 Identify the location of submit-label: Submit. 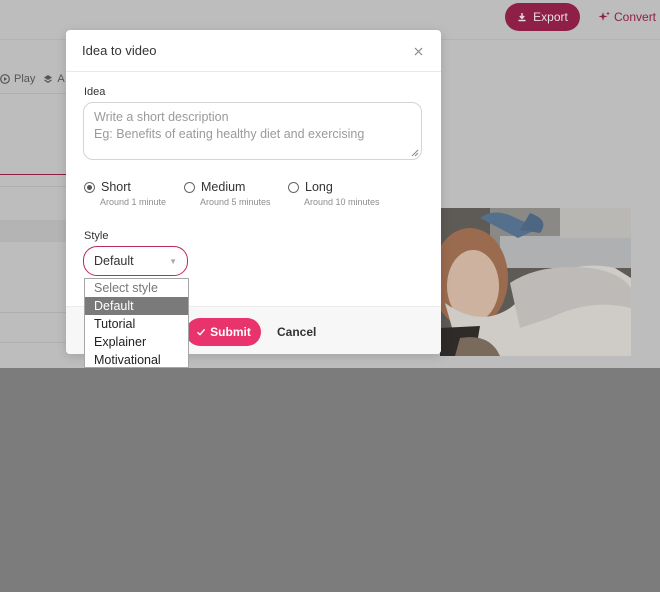
(230, 332).